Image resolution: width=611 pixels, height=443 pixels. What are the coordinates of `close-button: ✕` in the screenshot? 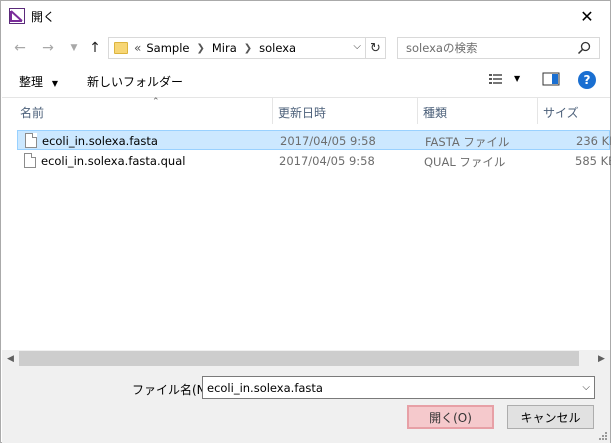 It's located at (587, 16).